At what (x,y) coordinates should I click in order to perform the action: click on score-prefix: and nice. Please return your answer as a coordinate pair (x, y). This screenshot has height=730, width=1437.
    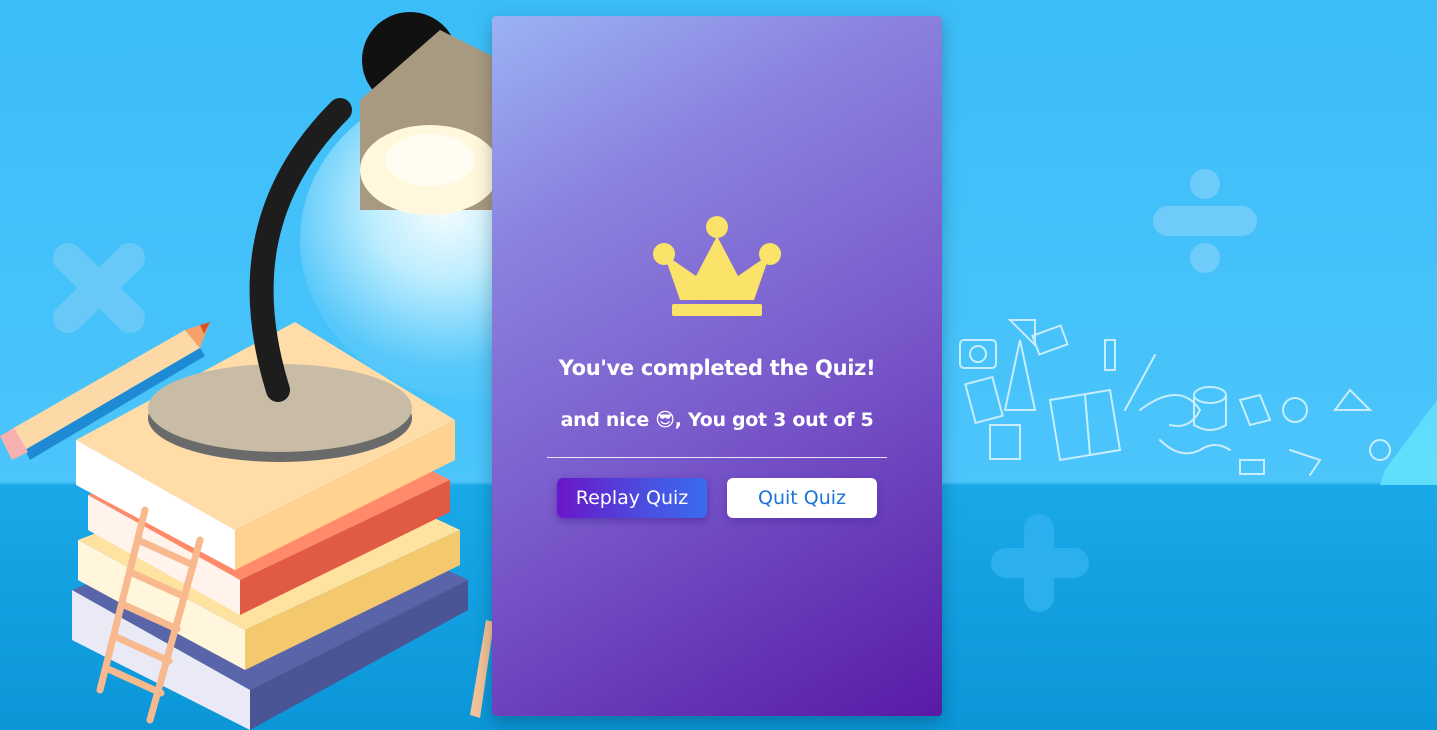
    Looking at the image, I should click on (605, 420).